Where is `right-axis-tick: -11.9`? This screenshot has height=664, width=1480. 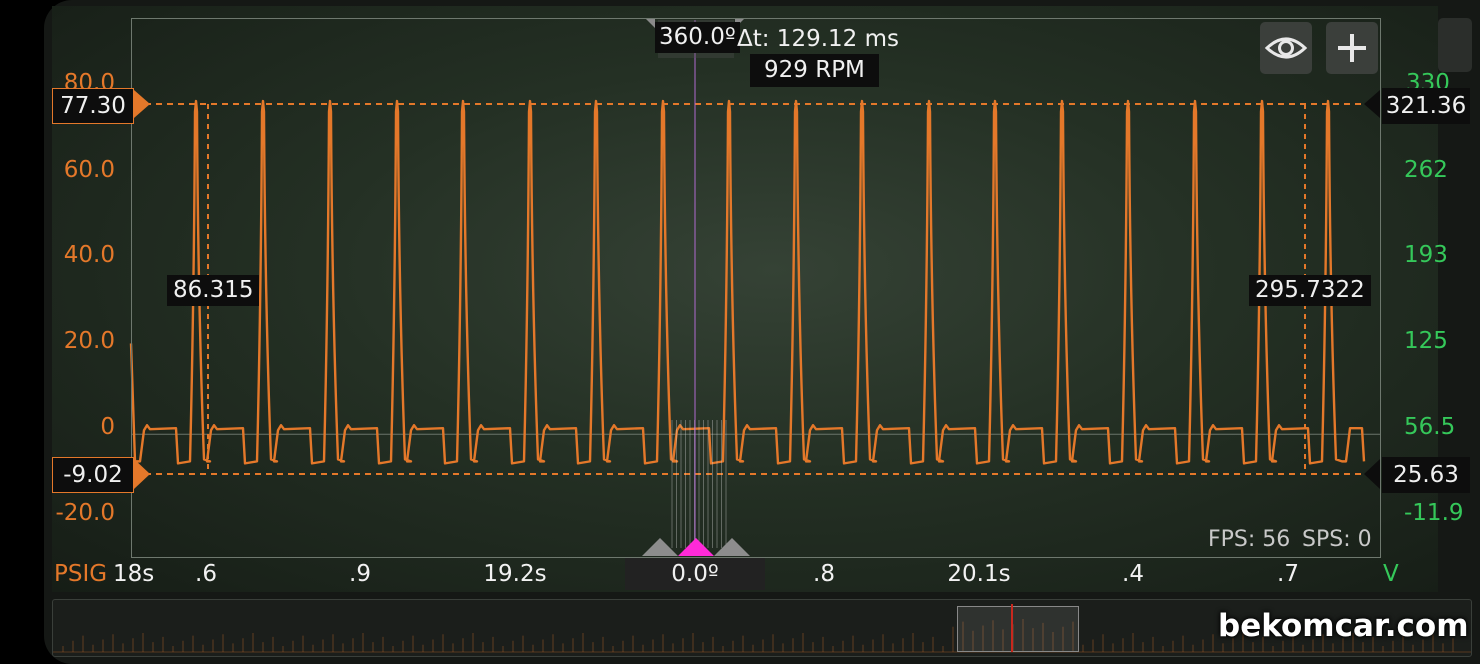 right-axis-tick: -11.9 is located at coordinates (1434, 513).